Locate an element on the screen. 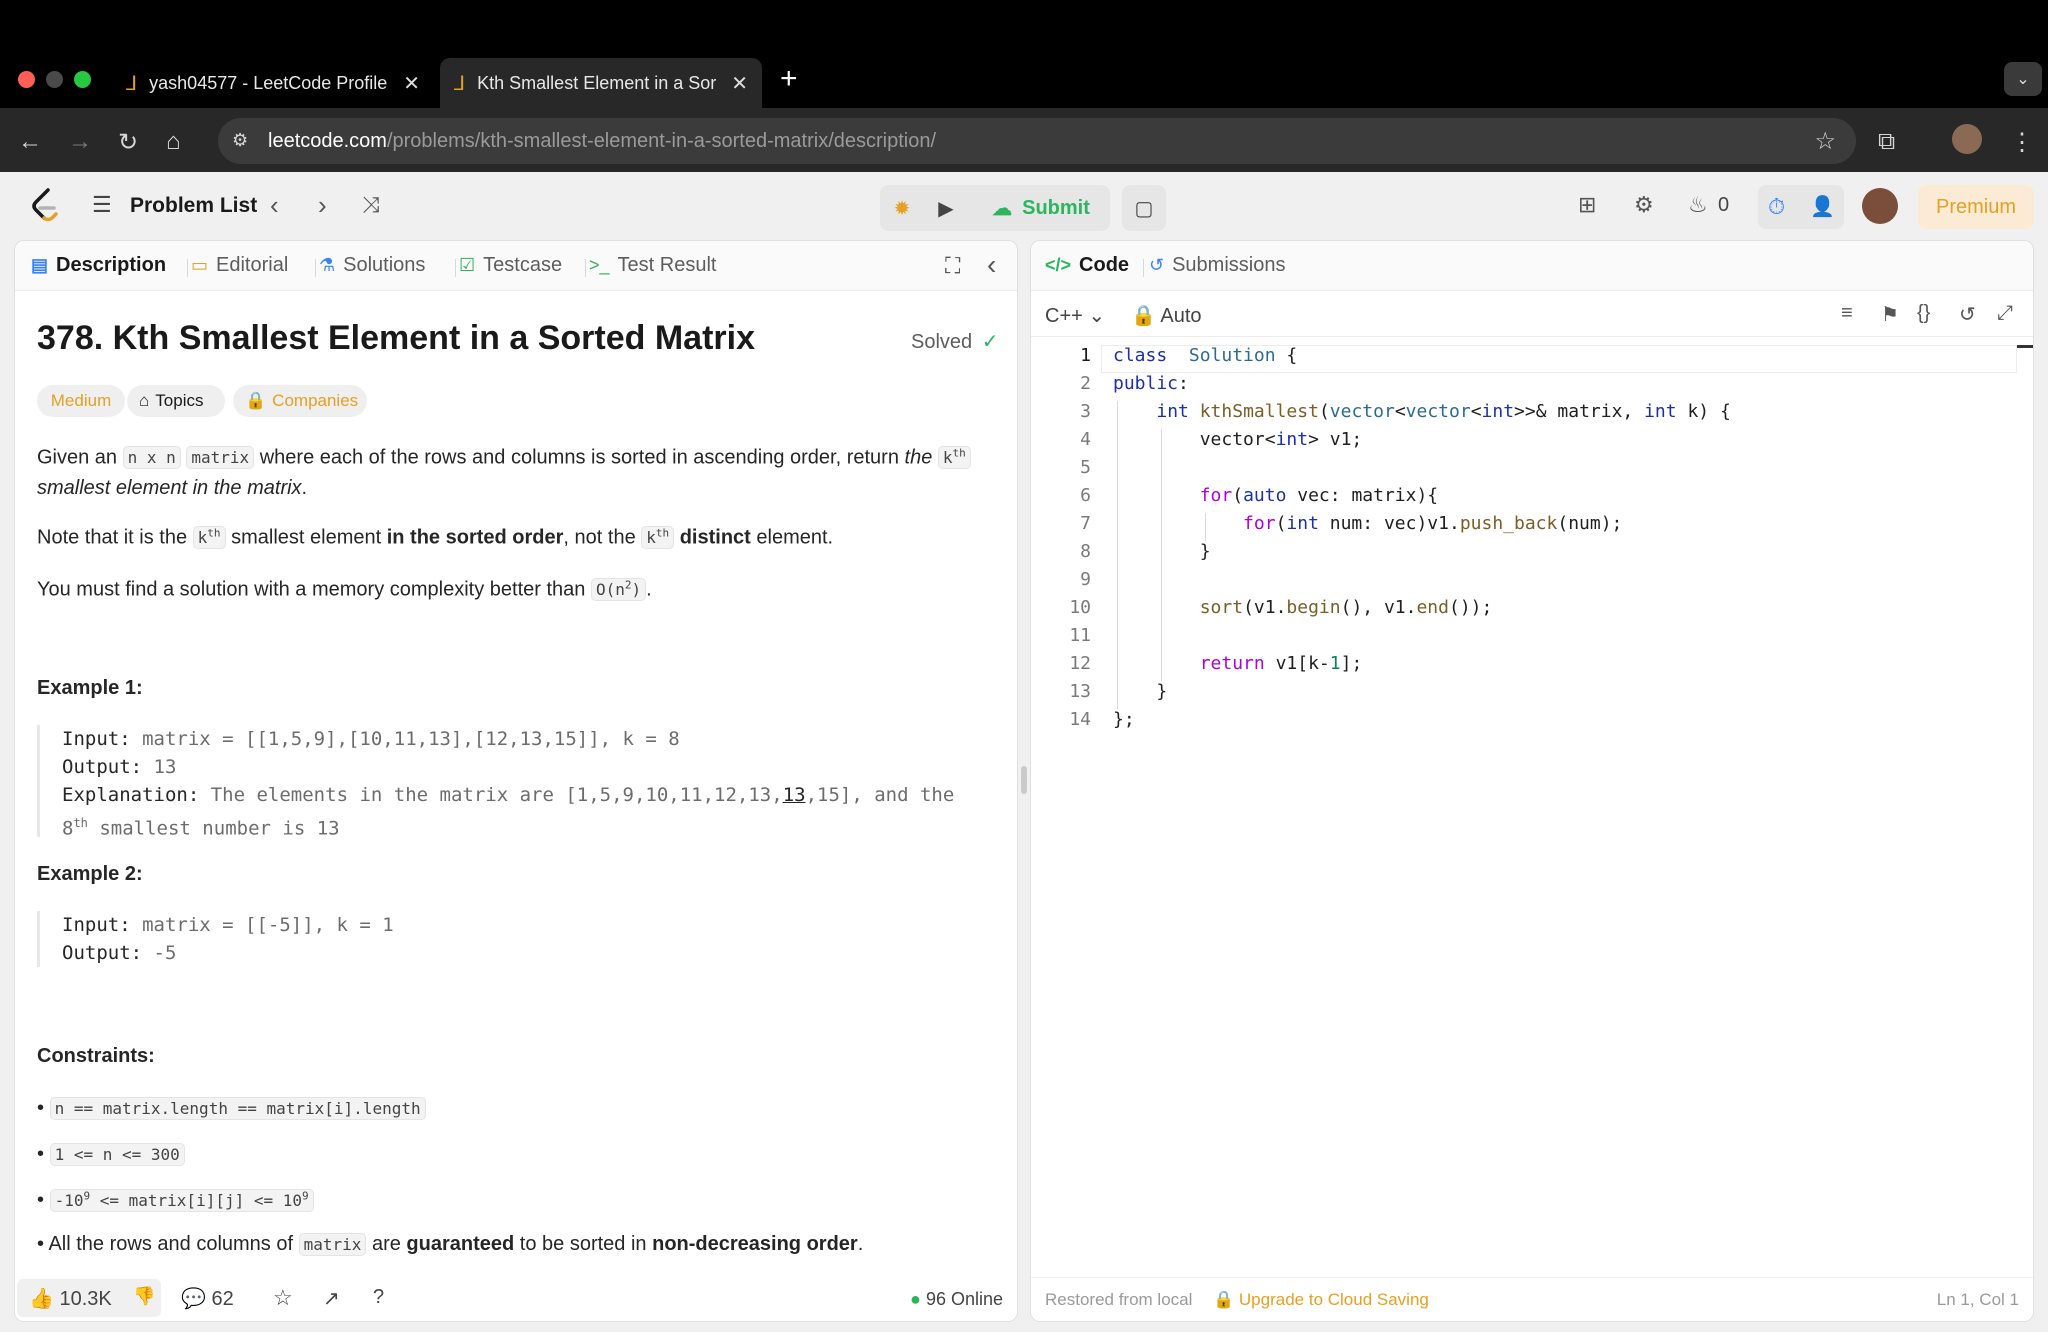 The image size is (2048, 1332). check-circle-icon: ✓ is located at coordinates (990, 342).